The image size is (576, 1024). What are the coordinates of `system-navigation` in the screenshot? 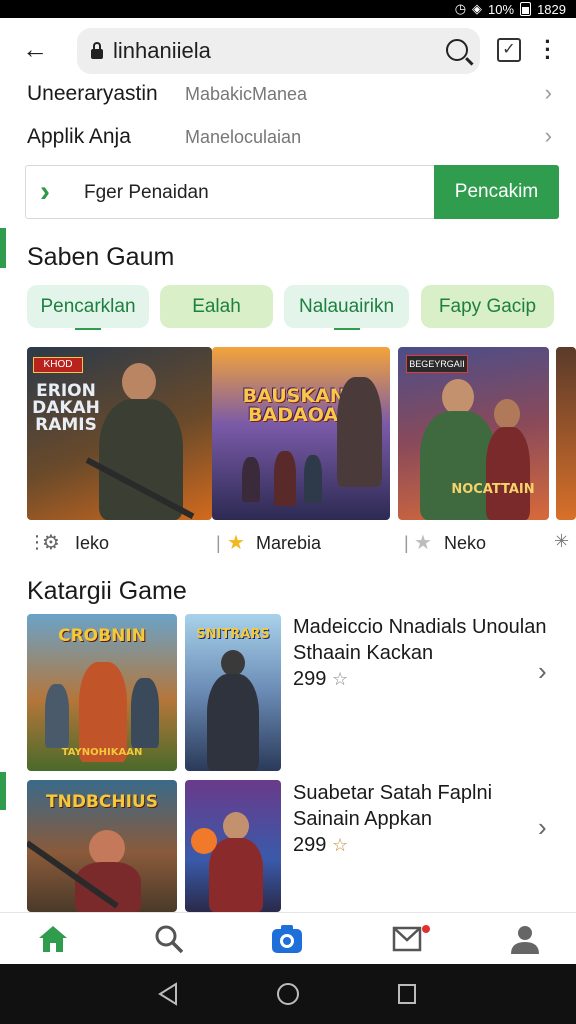 It's located at (288, 994).